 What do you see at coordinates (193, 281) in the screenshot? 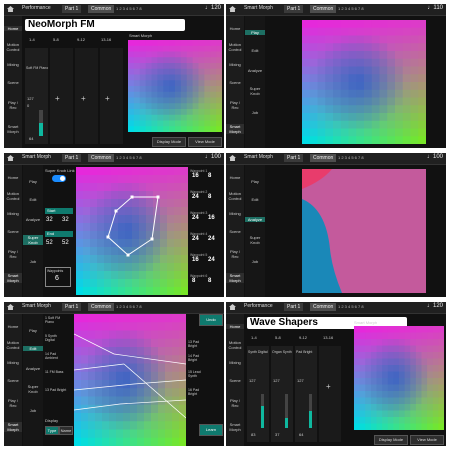
I see `waypoint-x: 8` at bounding box center [193, 281].